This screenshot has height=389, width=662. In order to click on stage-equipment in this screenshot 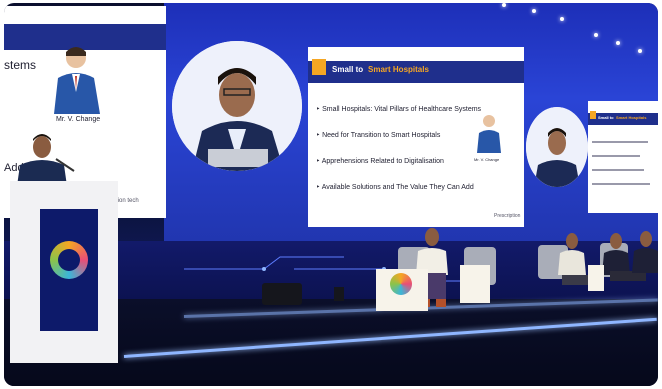, I will do `click(339, 294)`.